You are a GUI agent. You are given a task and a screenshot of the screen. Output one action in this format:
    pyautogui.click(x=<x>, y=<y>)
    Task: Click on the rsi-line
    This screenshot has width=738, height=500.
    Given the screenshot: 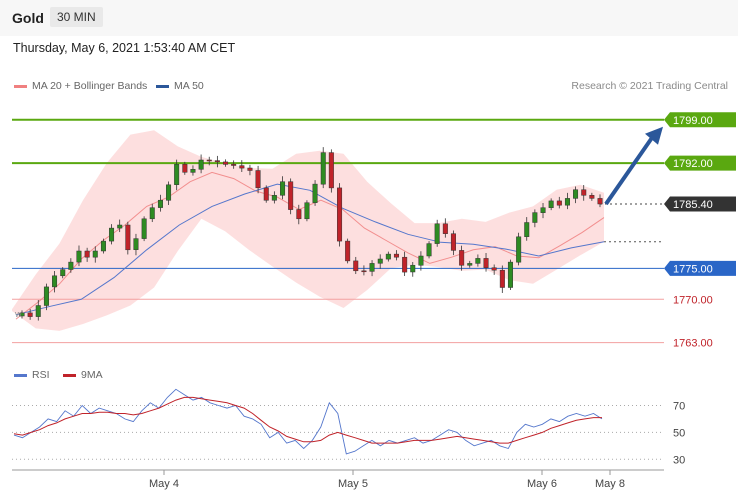 What is the action you would take?
    pyautogui.click(x=308, y=421)
    